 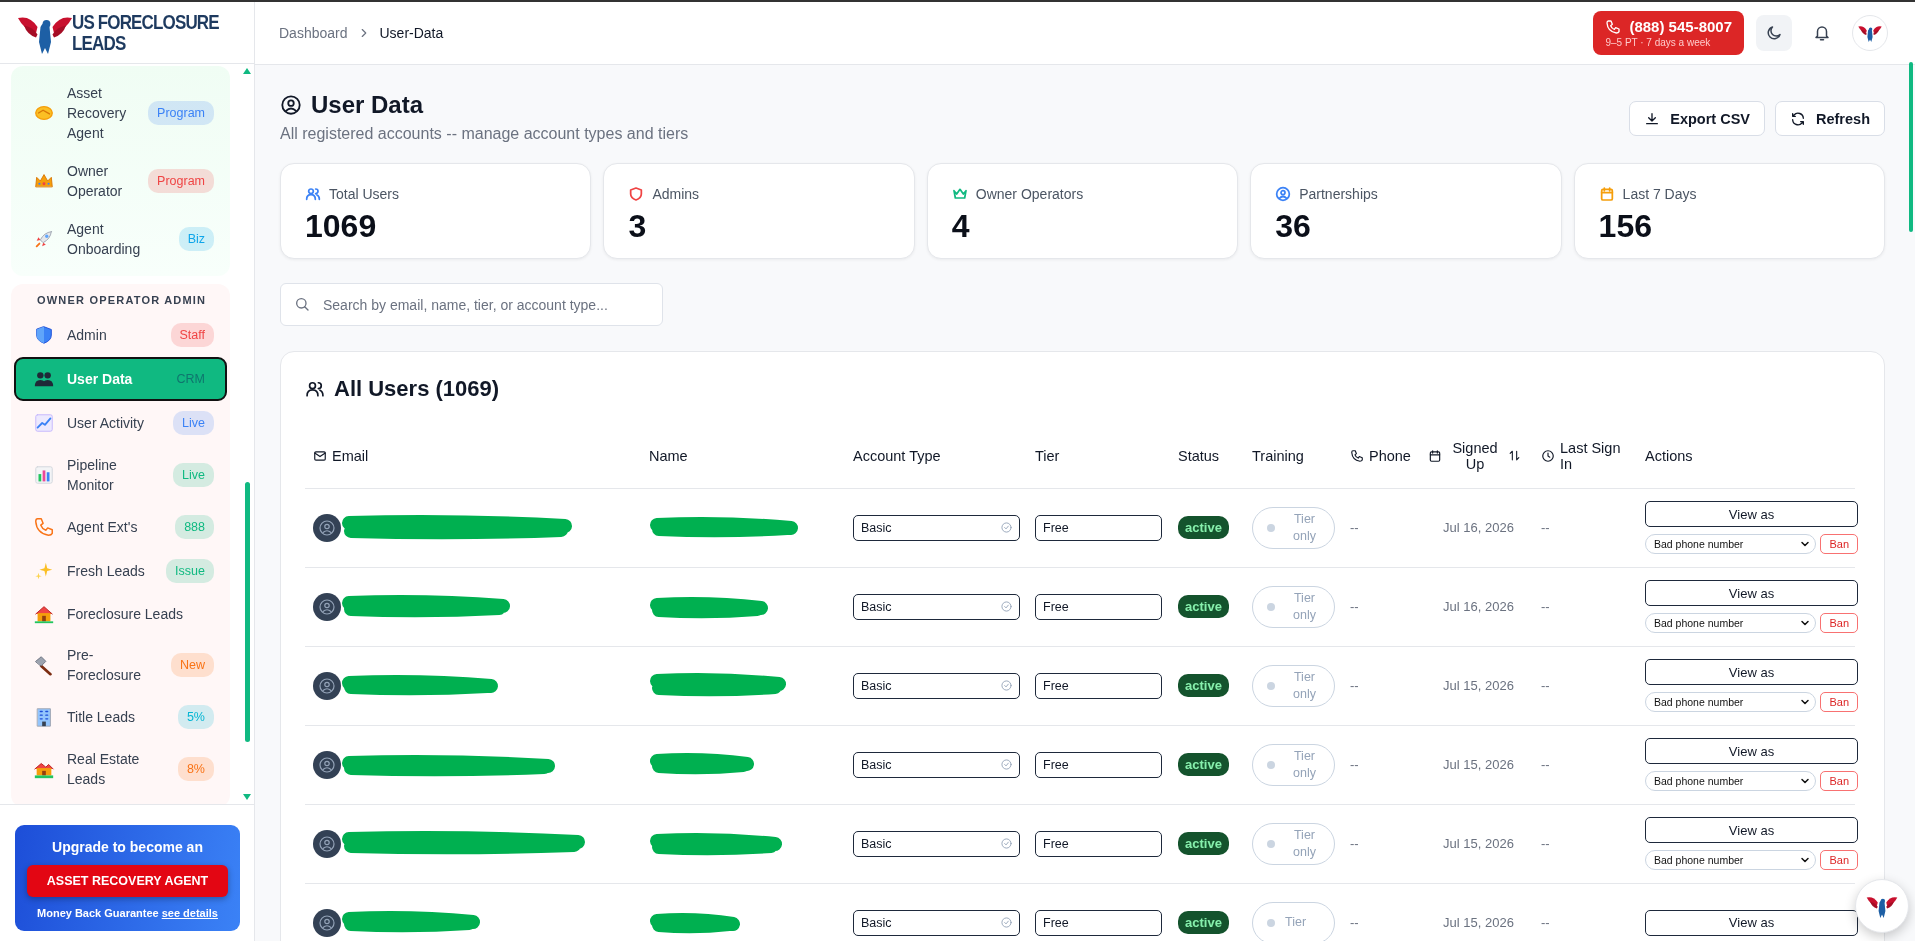 What do you see at coordinates (189, 913) in the screenshot?
I see `details-link: see details` at bounding box center [189, 913].